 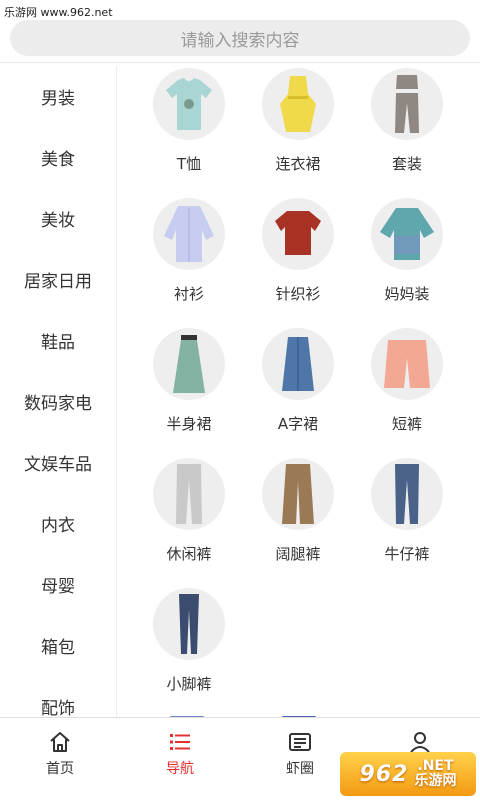 I want to click on sidebar-item-shuma: 数码家电, so click(x=58, y=401).